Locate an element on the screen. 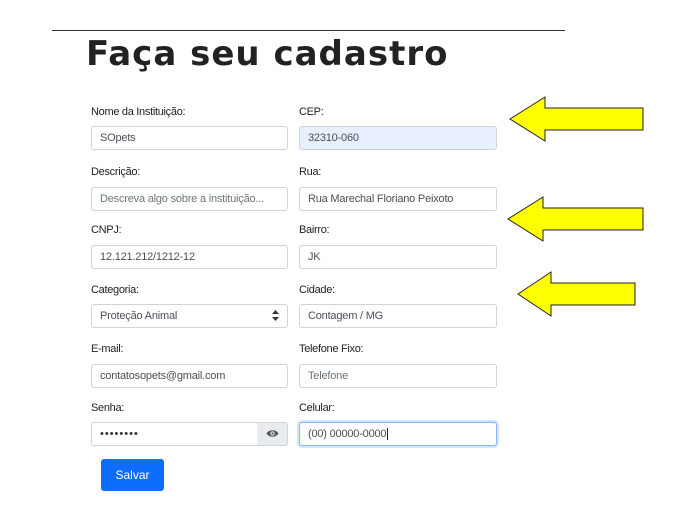  save-button: Salvar is located at coordinates (132, 475).